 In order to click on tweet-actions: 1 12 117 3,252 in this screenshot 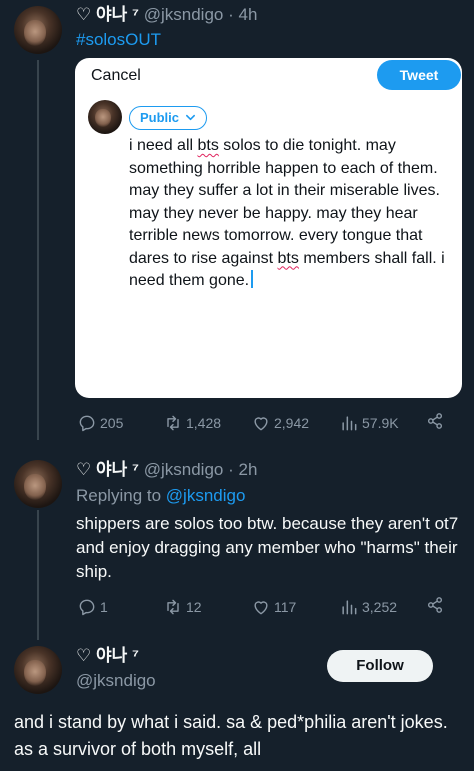, I will do `click(263, 607)`.